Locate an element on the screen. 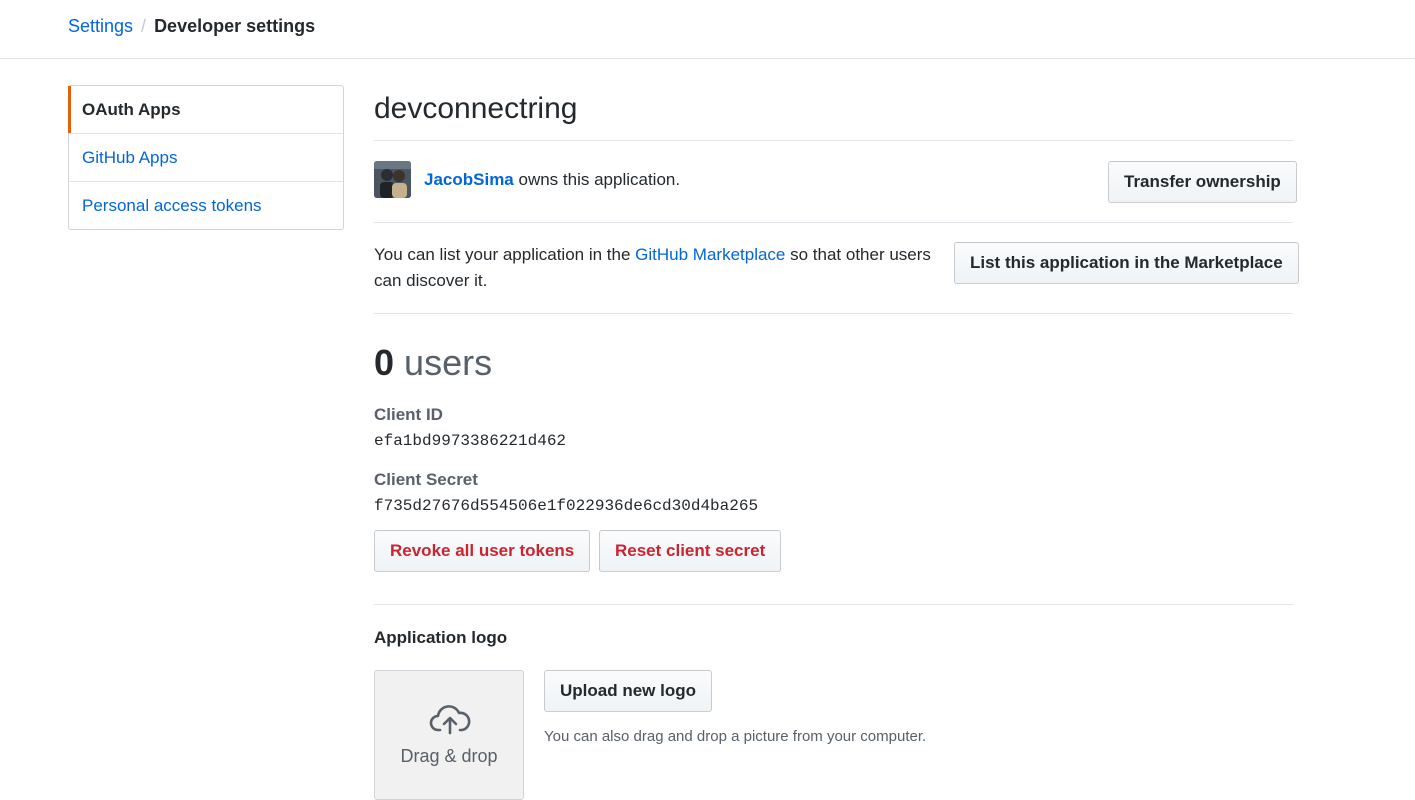 This screenshot has height=800, width=1415. owner-text: JacobSima owns this application. is located at coordinates (552, 180).